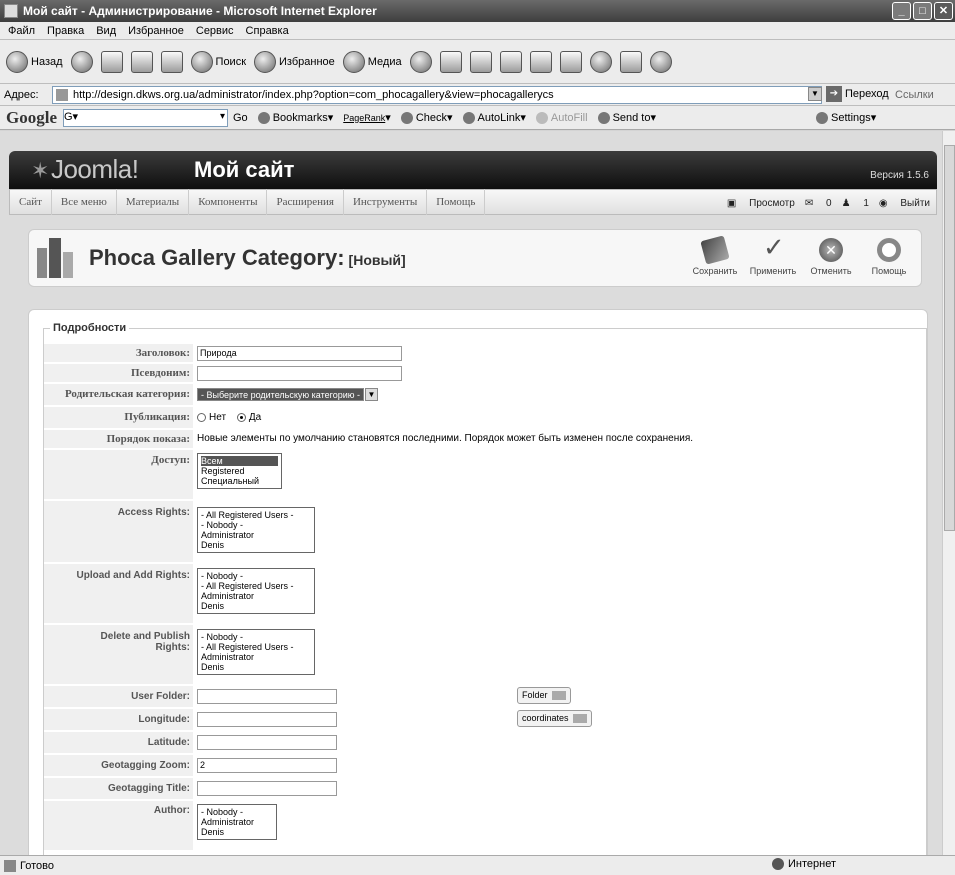  Describe the element at coordinates (867, 94) in the screenshot. I see `go-label: Переход` at that location.